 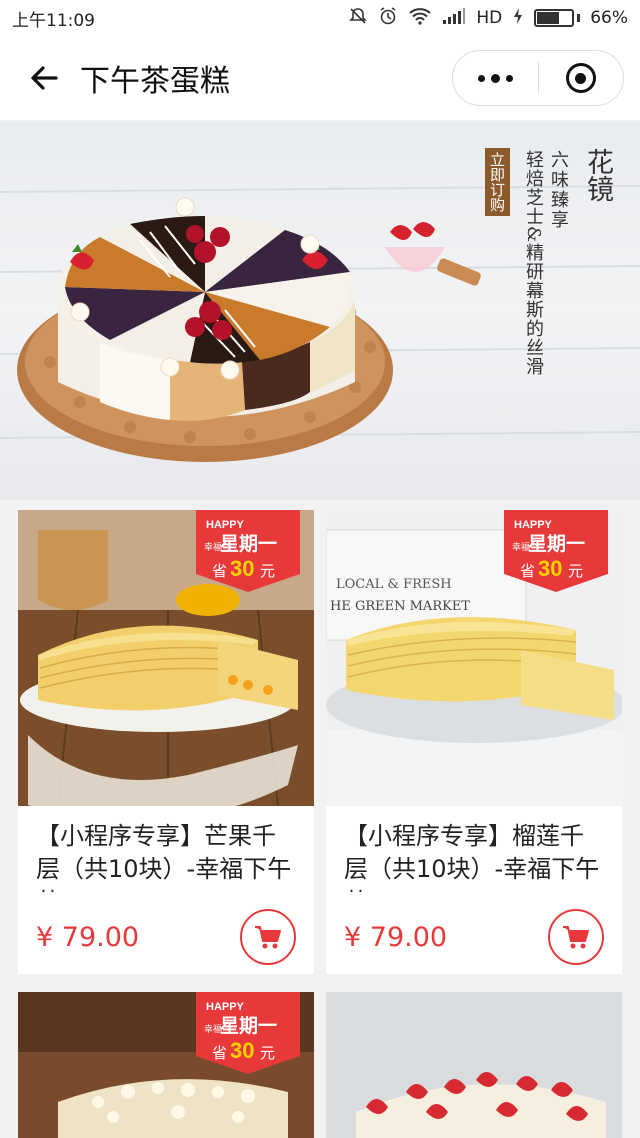 I want to click on more-icon, so click(x=495, y=78).